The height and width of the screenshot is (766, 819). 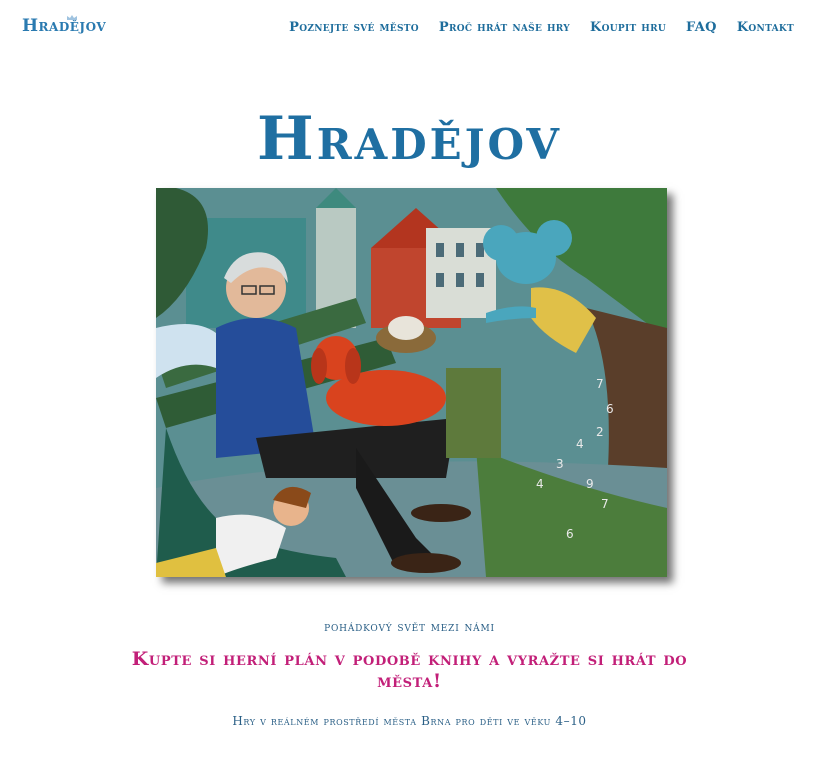 What do you see at coordinates (701, 27) in the screenshot?
I see `nav-item-faq: FAQ` at bounding box center [701, 27].